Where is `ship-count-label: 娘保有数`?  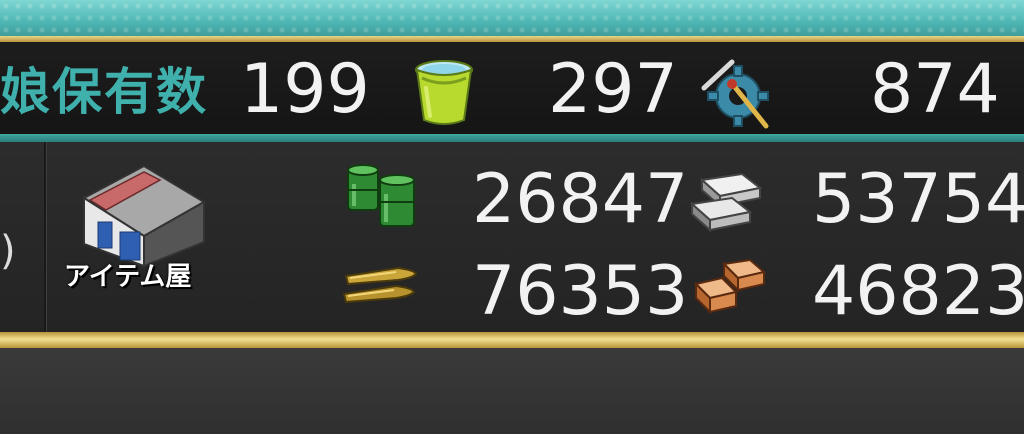
ship-count-label: 娘保有数 is located at coordinates (104, 92).